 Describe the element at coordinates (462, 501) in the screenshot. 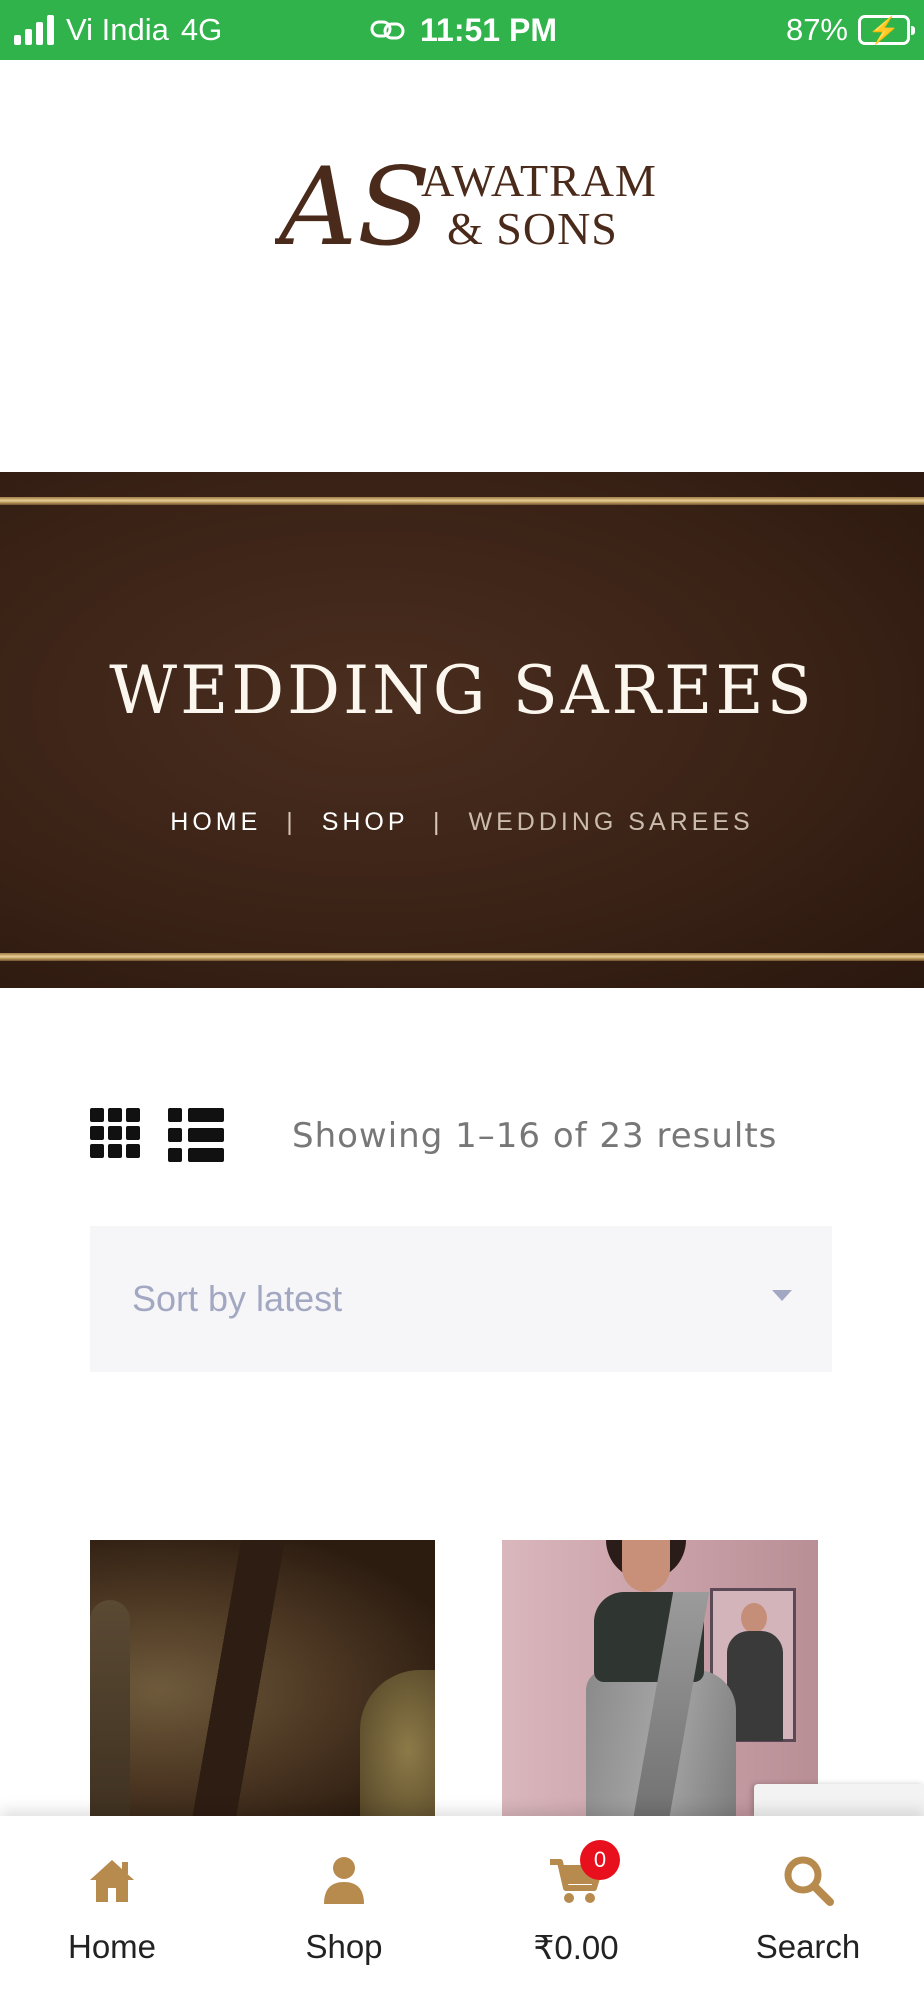

I see `gold-divider-top` at that location.